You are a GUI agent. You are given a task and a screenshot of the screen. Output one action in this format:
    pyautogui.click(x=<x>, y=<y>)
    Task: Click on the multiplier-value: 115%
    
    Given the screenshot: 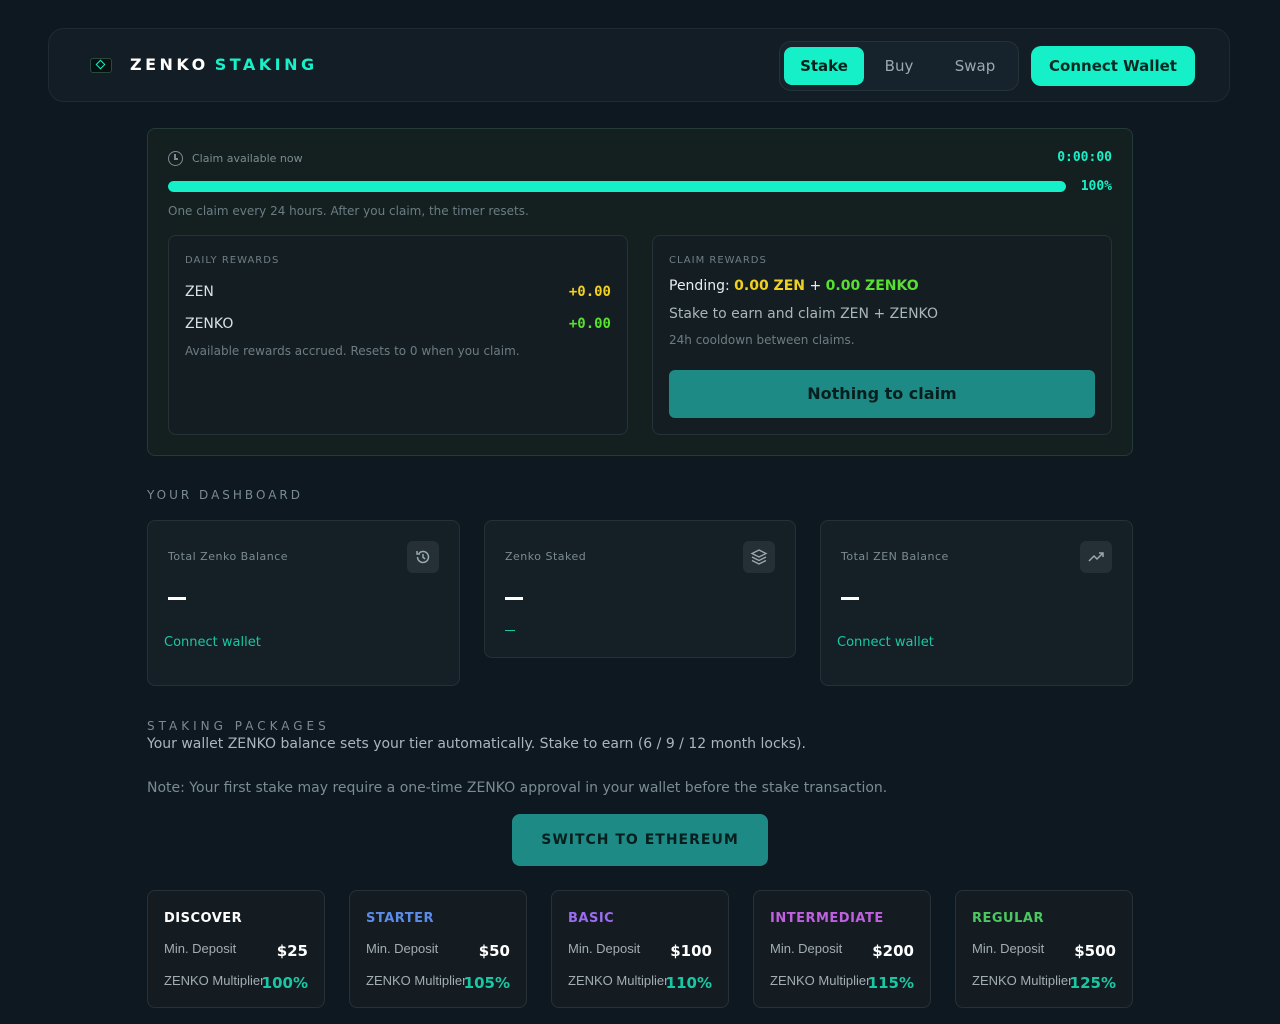 What is the action you would take?
    pyautogui.click(x=890, y=983)
    